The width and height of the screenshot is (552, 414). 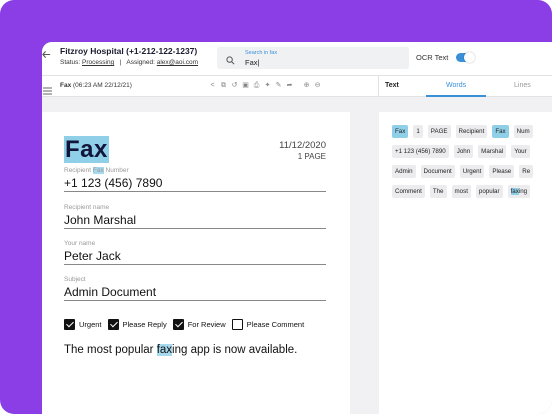 I want to click on word-chip: most, so click(x=461, y=191).